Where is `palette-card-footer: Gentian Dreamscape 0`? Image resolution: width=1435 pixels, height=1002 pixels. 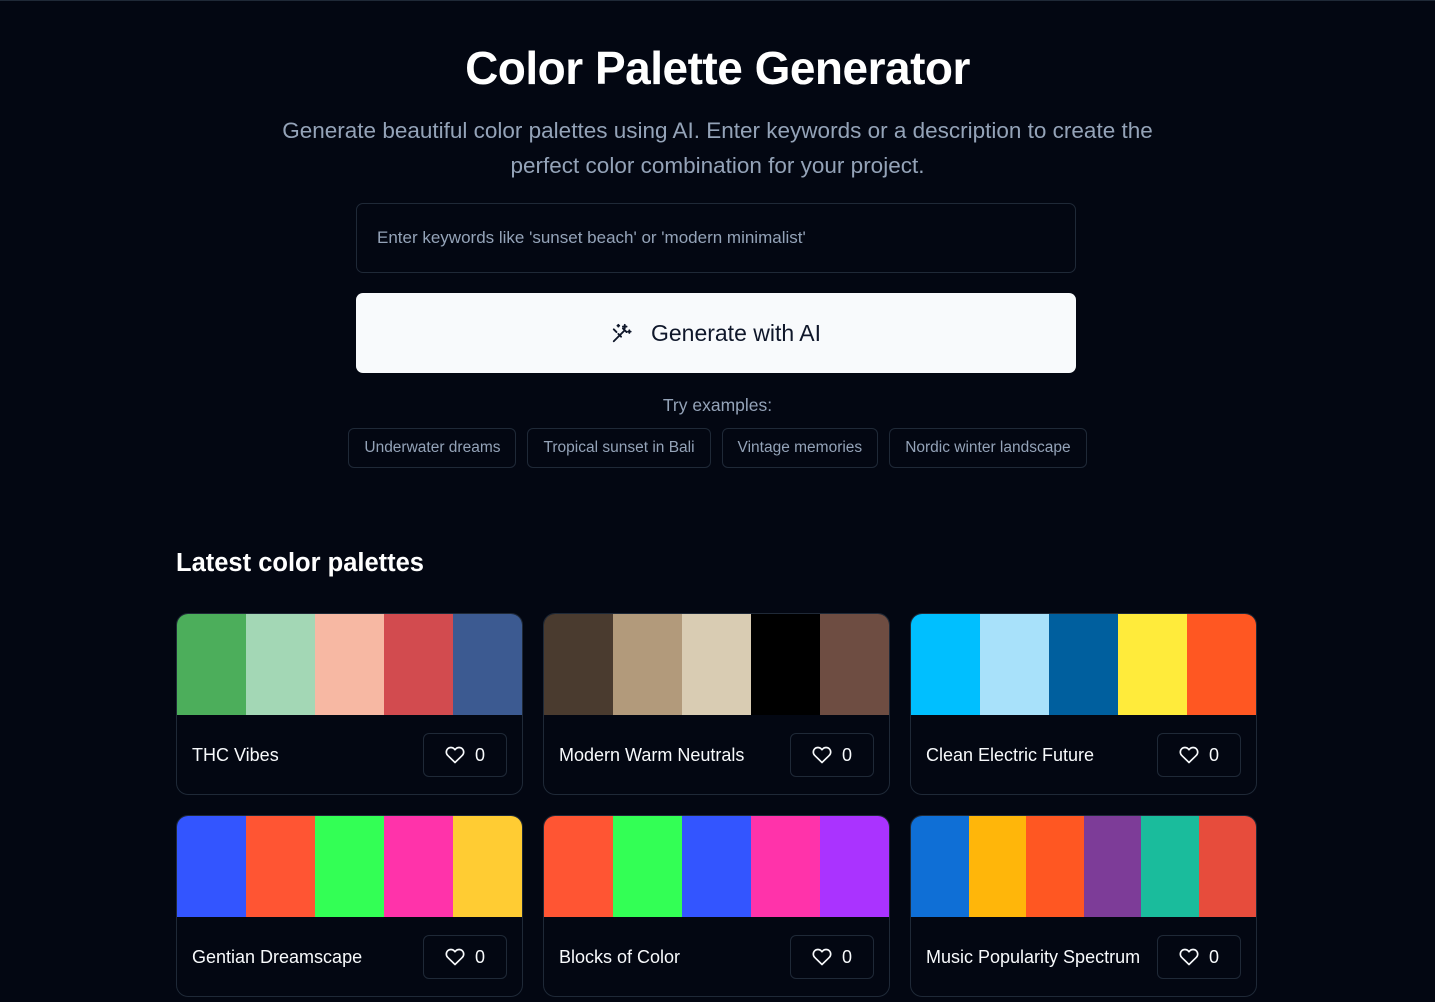 palette-card-footer: Gentian Dreamscape 0 is located at coordinates (349, 956).